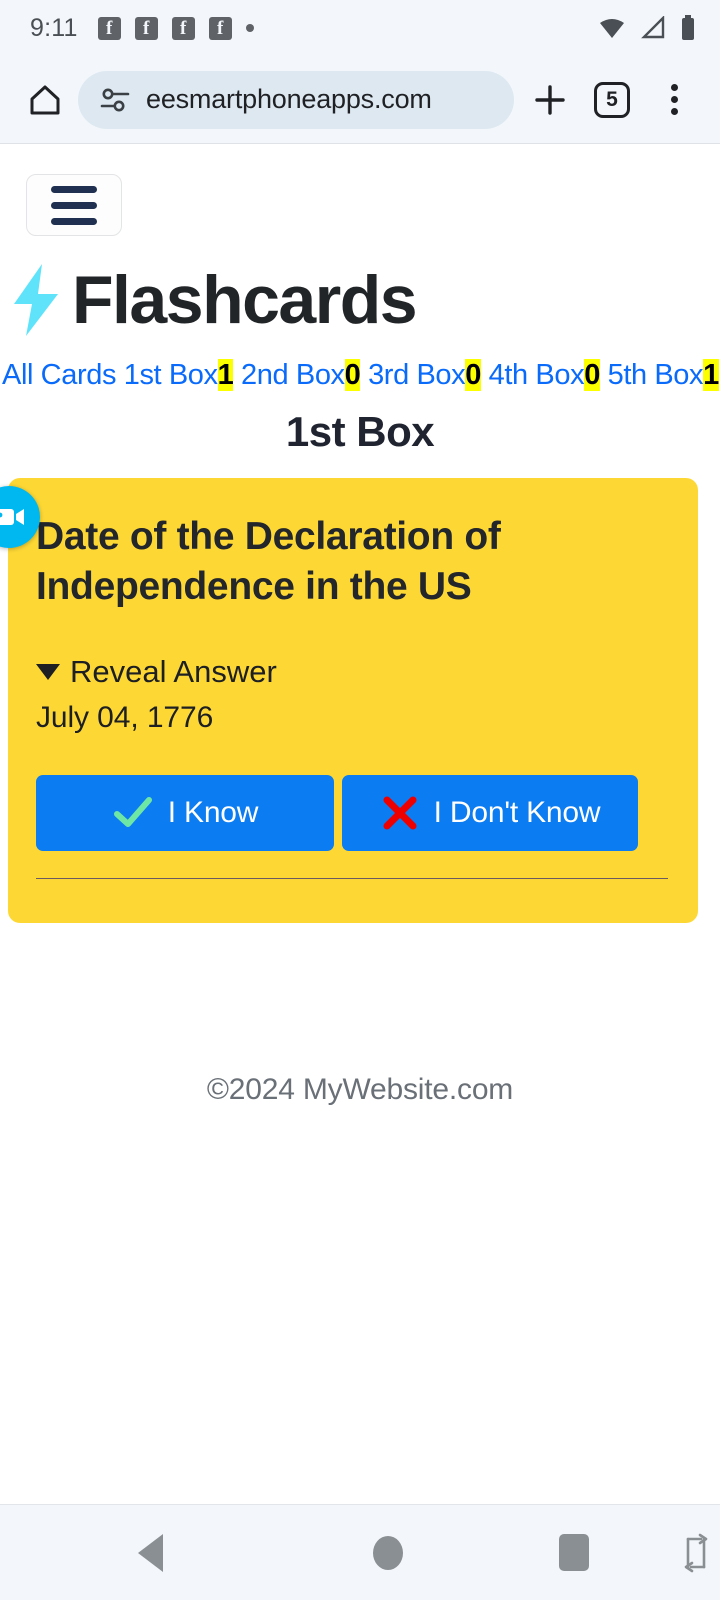 Image resolution: width=720 pixels, height=1600 pixels. Describe the element at coordinates (115, 100) in the screenshot. I see `tune-icon` at that location.